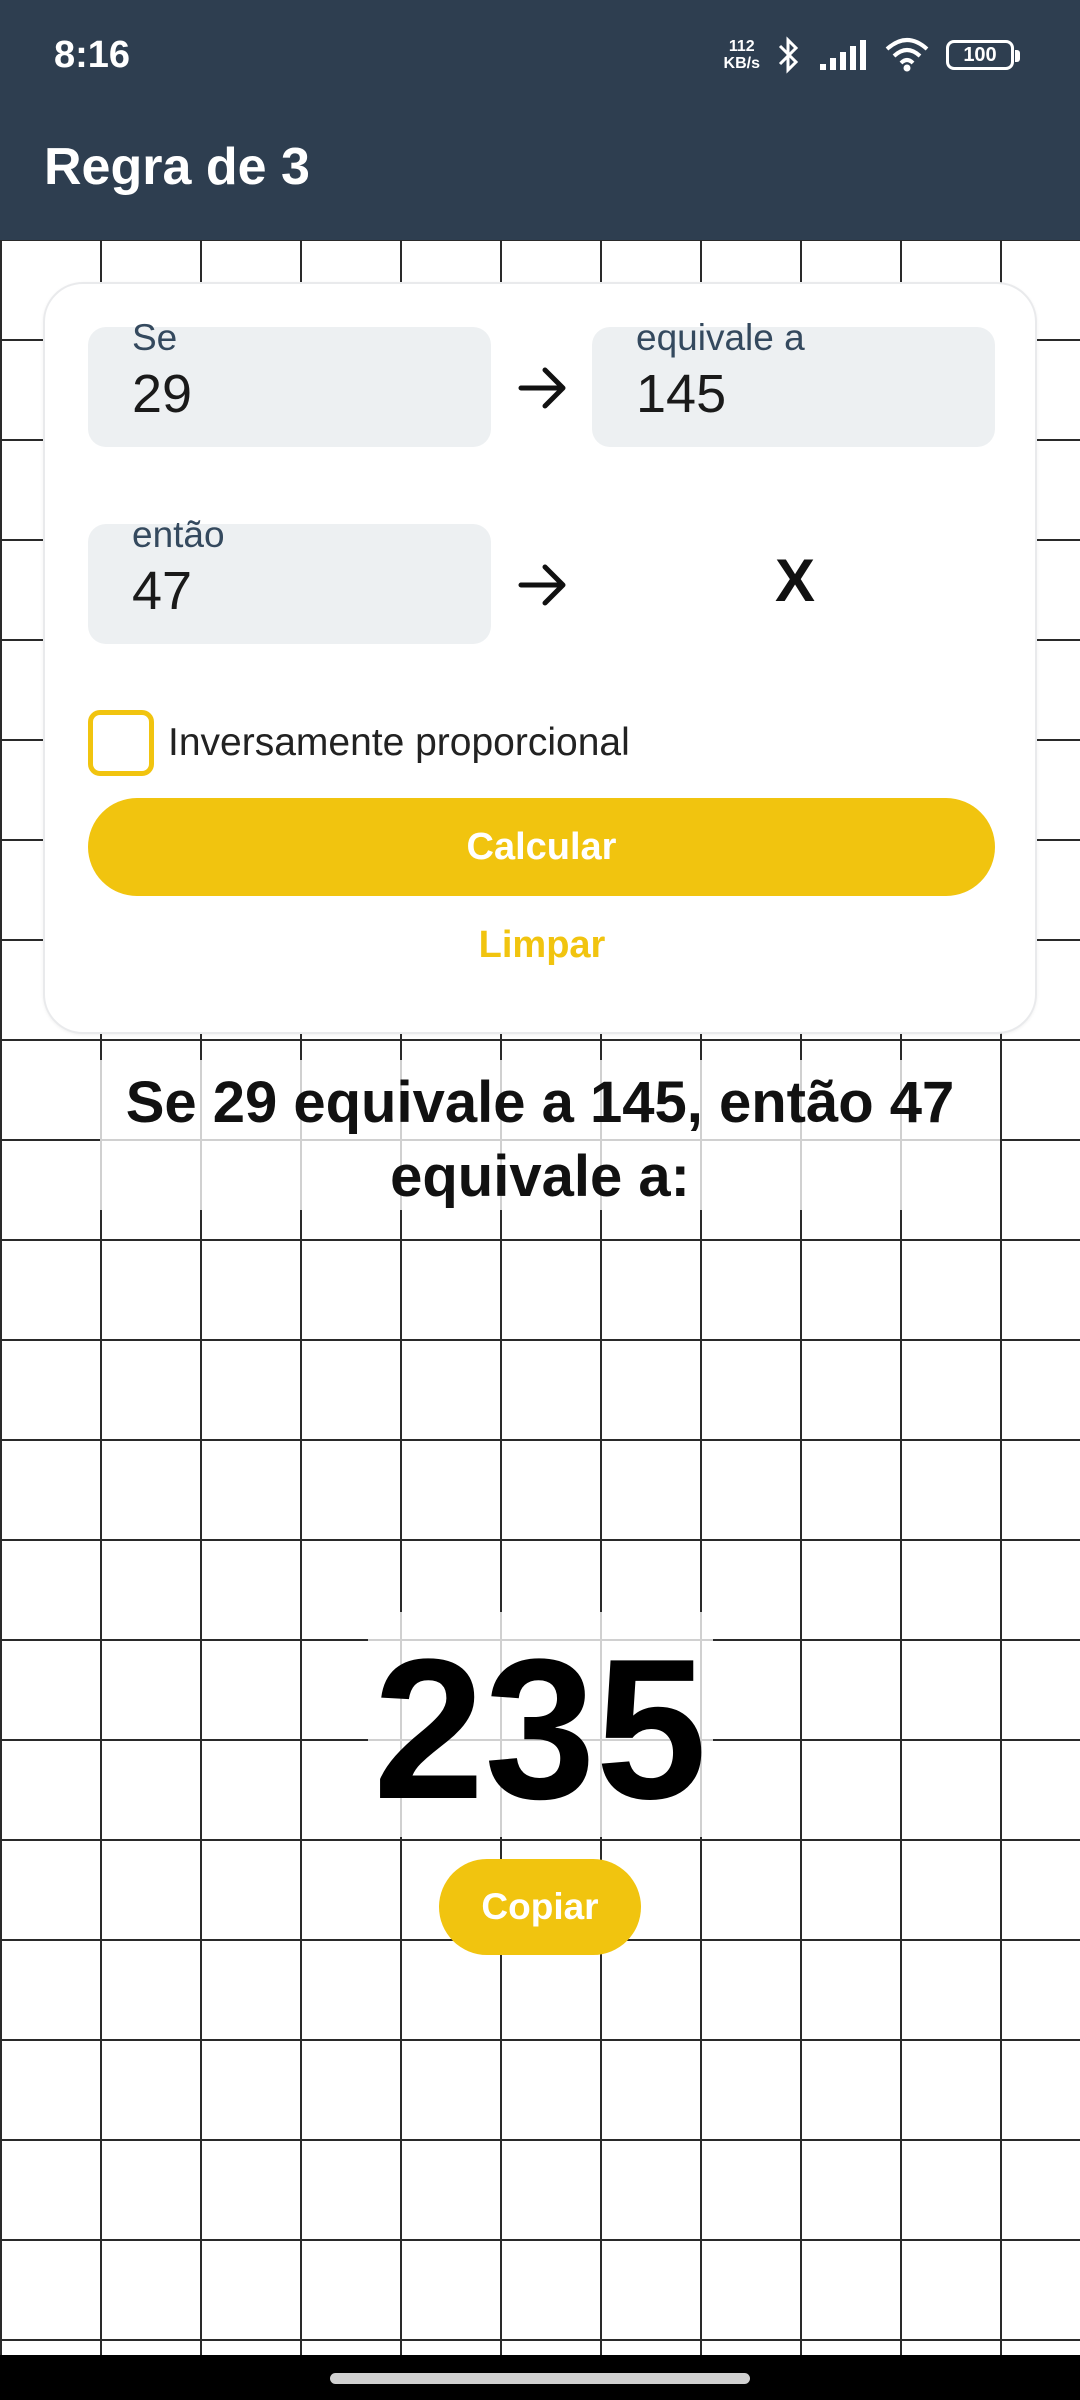  Describe the element at coordinates (162, 394) in the screenshot. I see `field-se-value: 29` at that location.